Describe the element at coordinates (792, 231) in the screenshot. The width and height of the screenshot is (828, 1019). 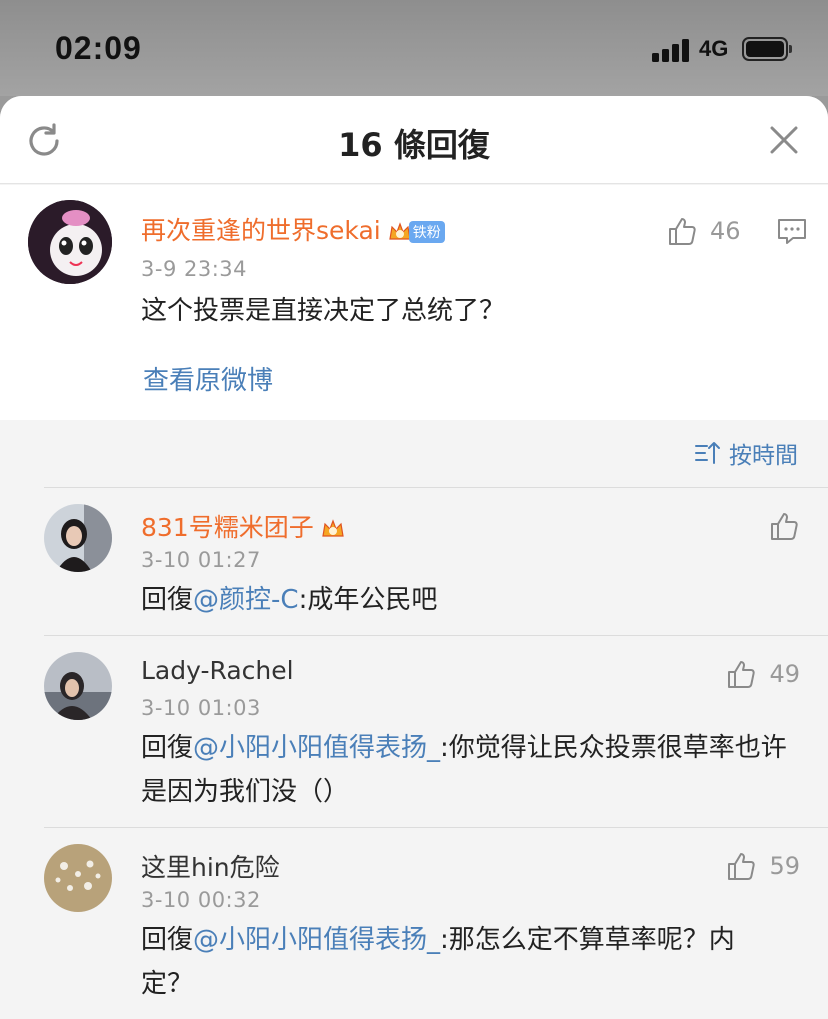
I see `reply-icon` at that location.